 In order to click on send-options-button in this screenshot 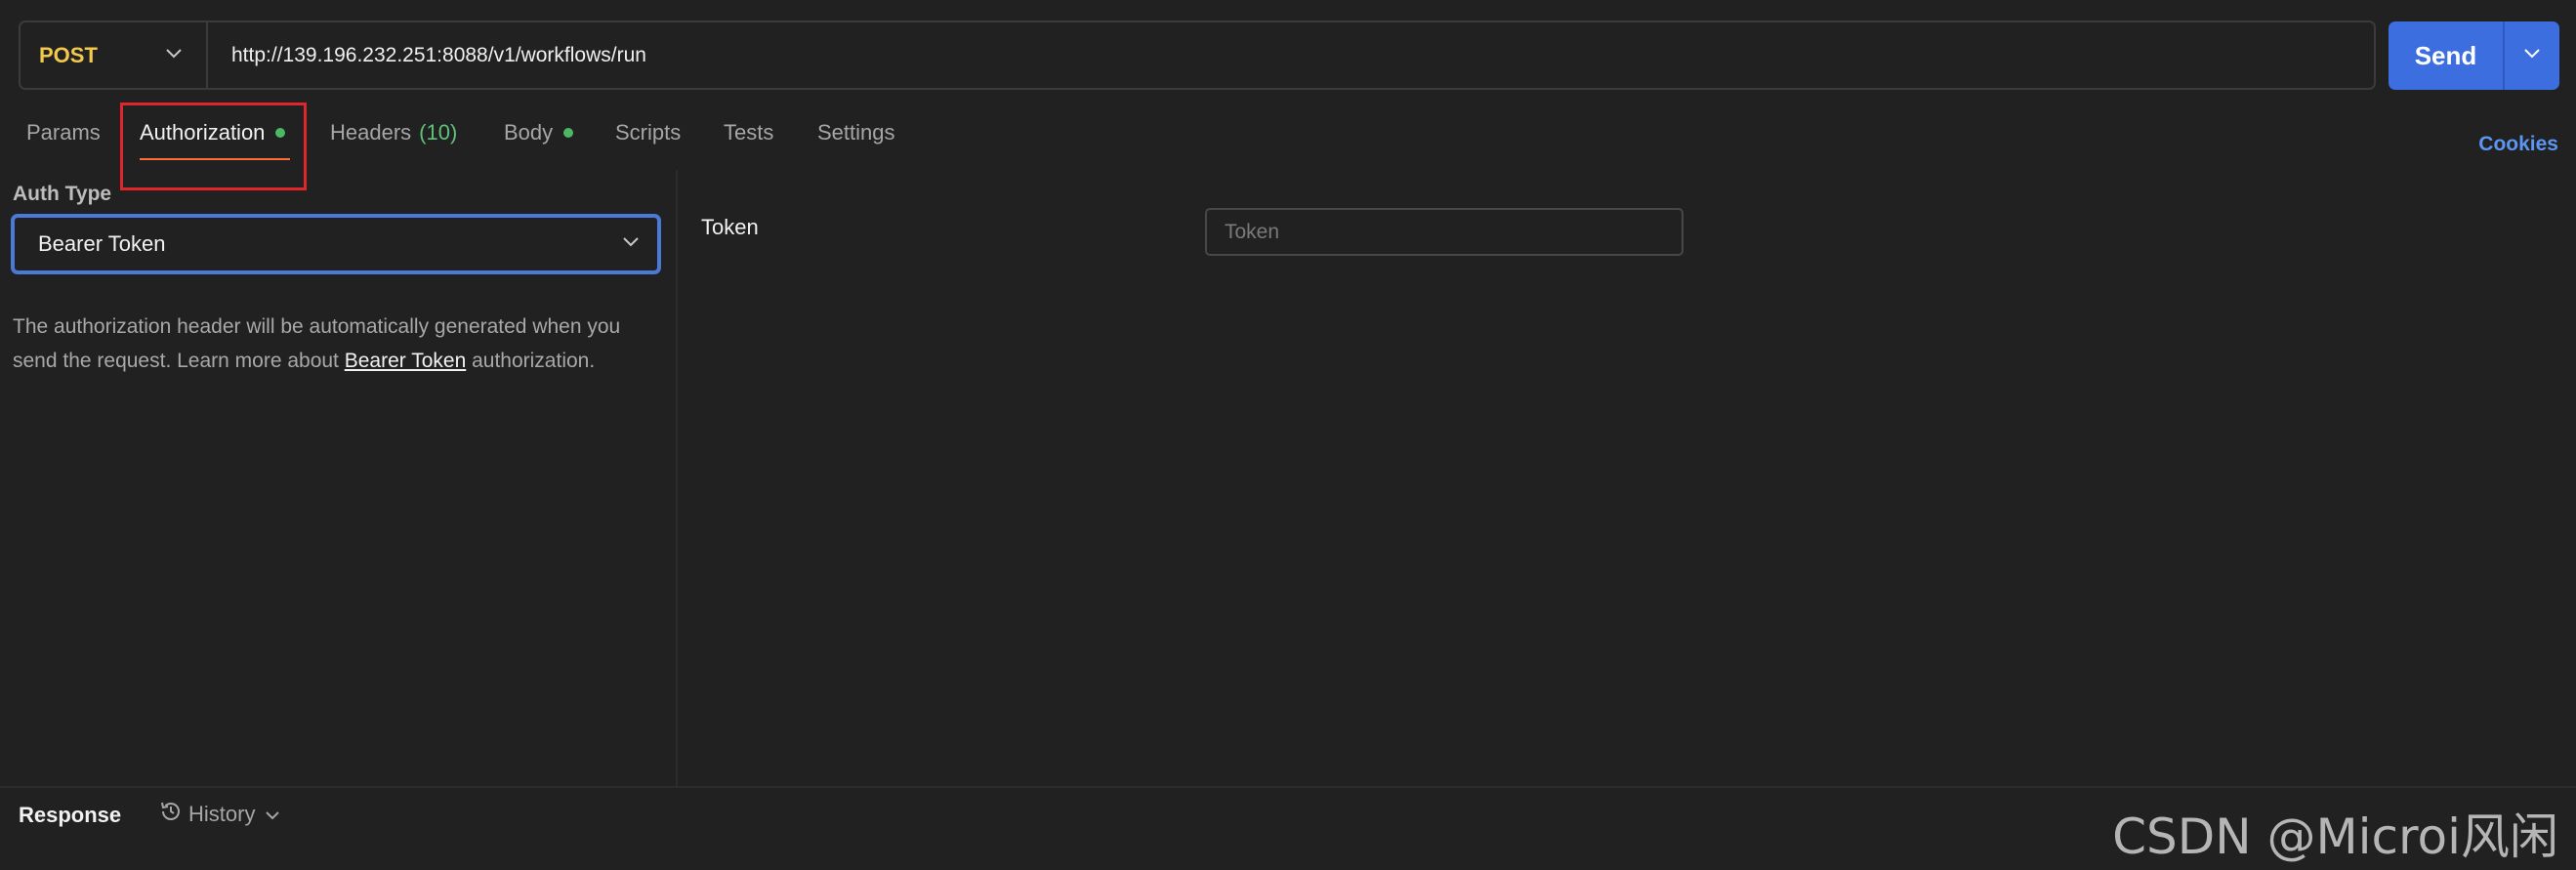, I will do `click(2531, 55)`.